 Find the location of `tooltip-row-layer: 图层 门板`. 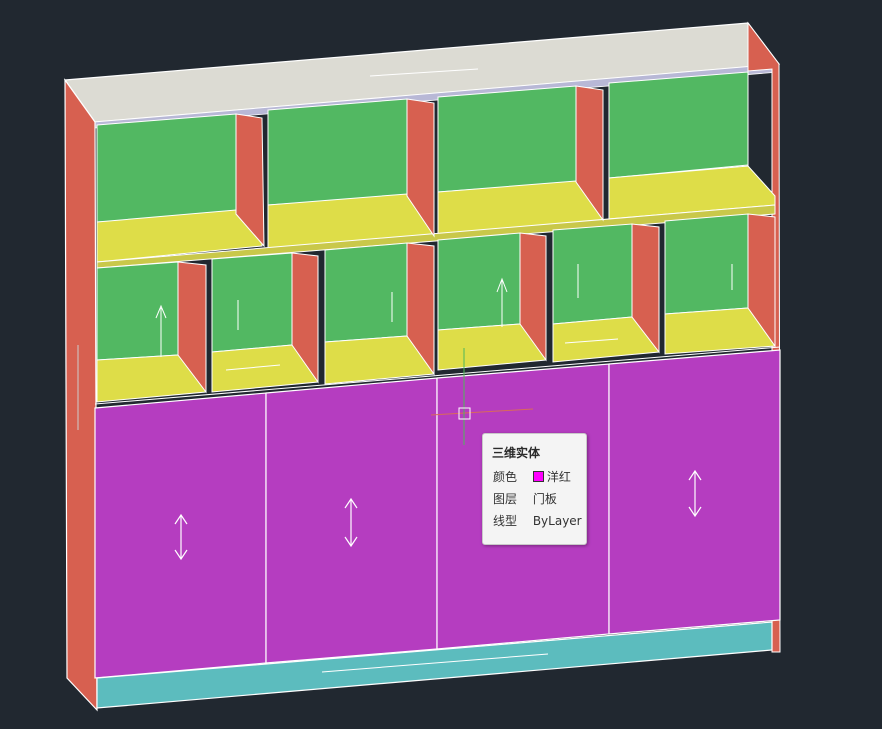

tooltip-row-layer: 图层 门板 is located at coordinates (525, 499).